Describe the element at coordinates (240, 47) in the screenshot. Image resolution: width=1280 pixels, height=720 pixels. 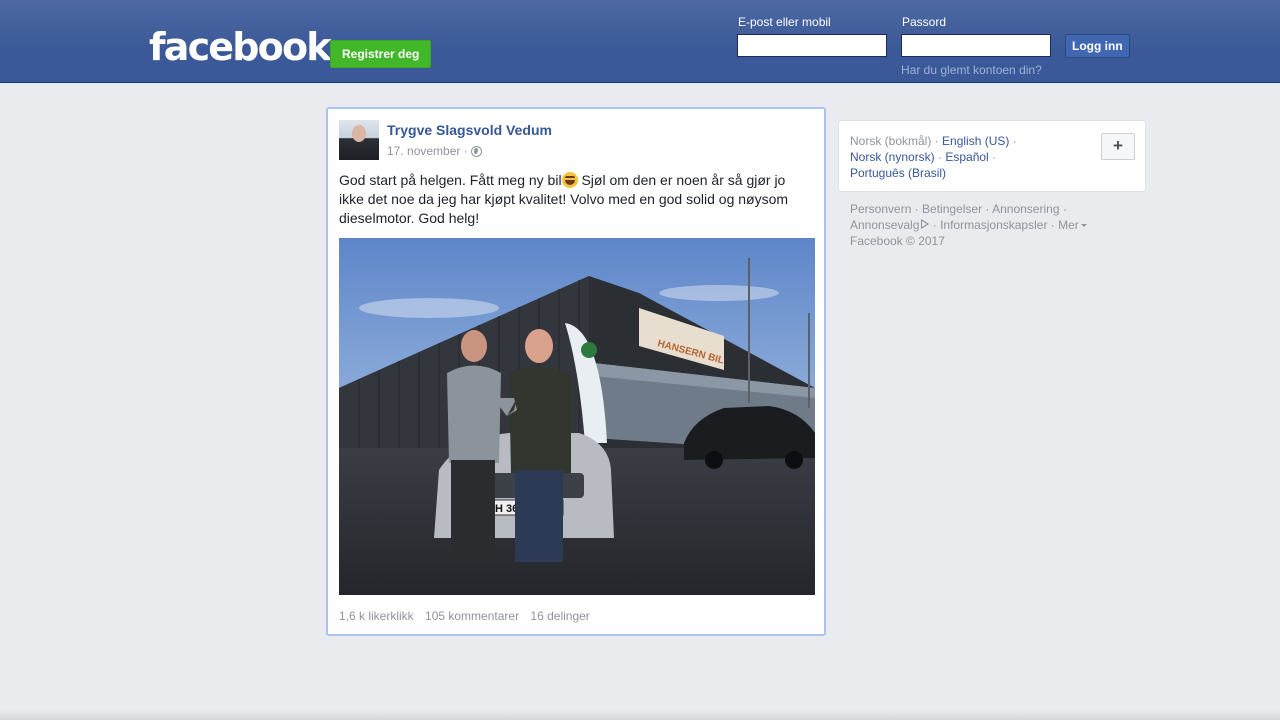
I see `facebook-logo: facebook` at that location.